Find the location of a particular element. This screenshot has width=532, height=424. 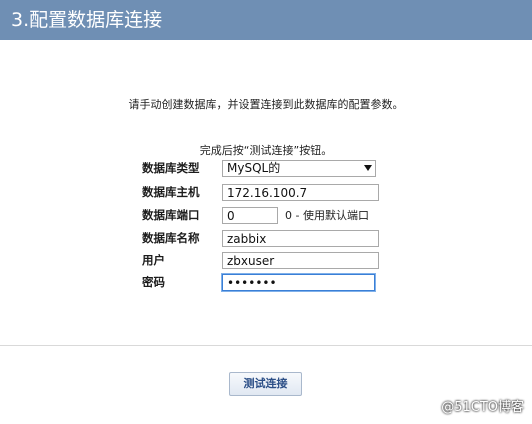

page-title: 3.配置数据库连接 is located at coordinates (87, 20).